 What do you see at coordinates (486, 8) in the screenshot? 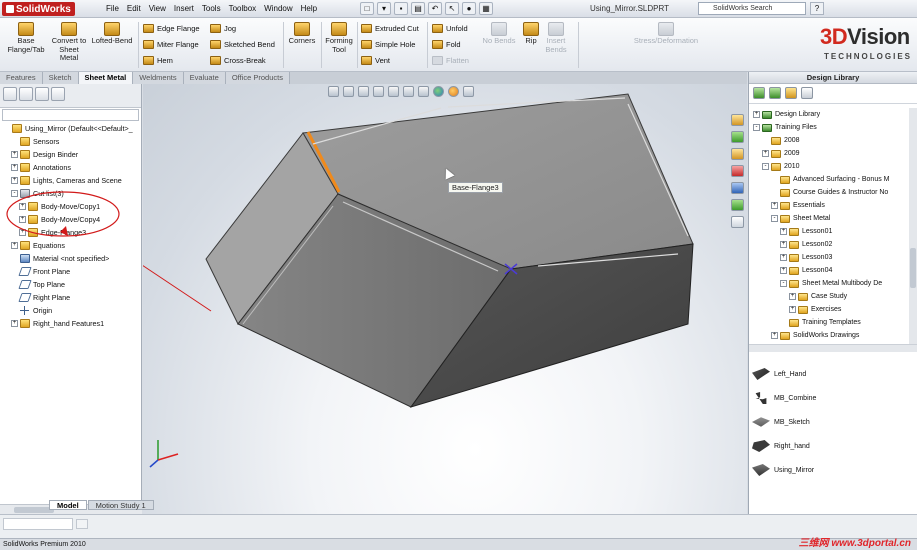
I see `options-icon: ▦` at bounding box center [486, 8].